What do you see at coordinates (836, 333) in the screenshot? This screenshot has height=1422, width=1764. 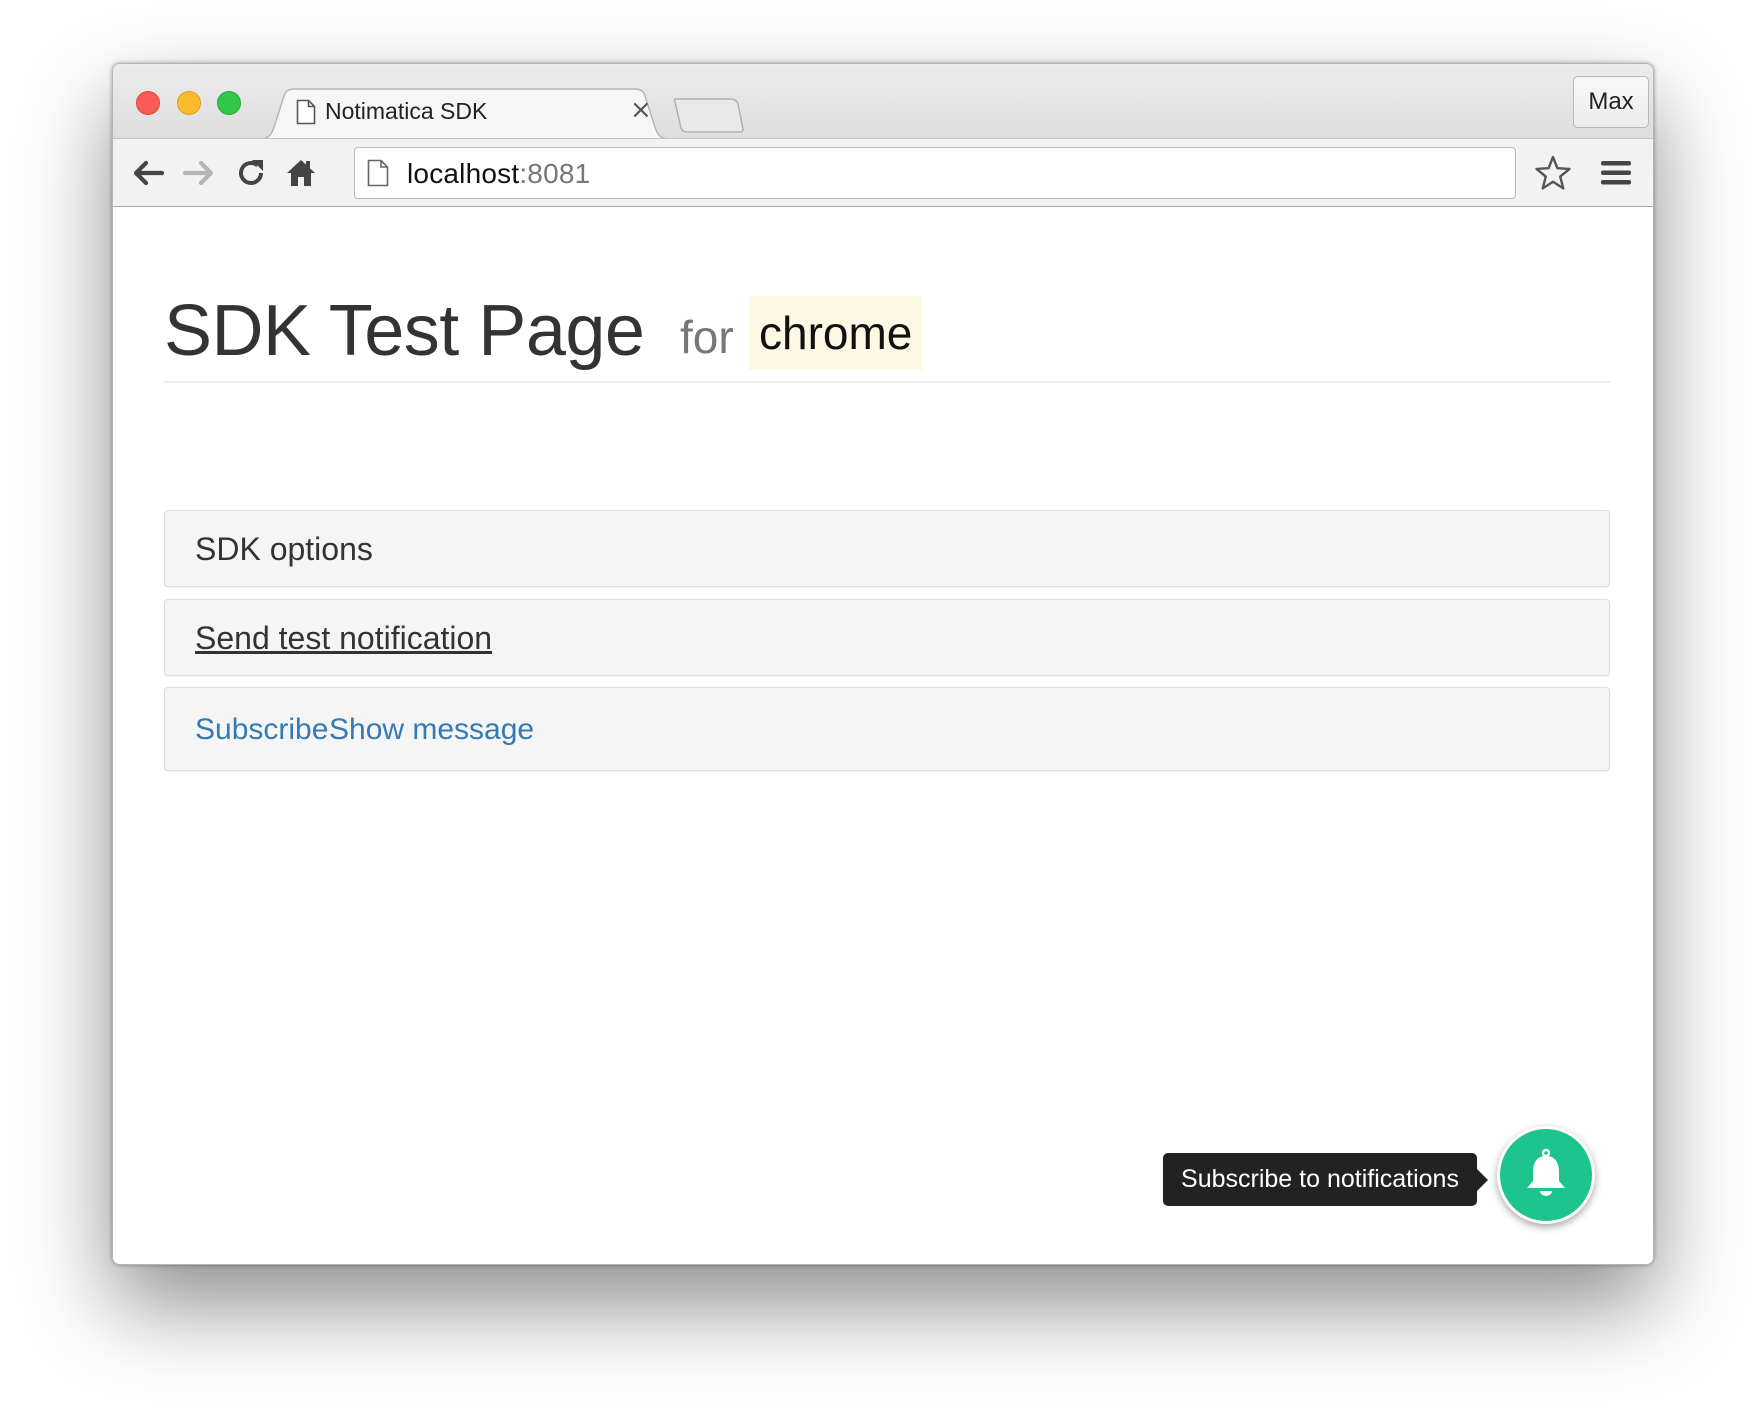 I see `browser-name-badge: chrome` at bounding box center [836, 333].